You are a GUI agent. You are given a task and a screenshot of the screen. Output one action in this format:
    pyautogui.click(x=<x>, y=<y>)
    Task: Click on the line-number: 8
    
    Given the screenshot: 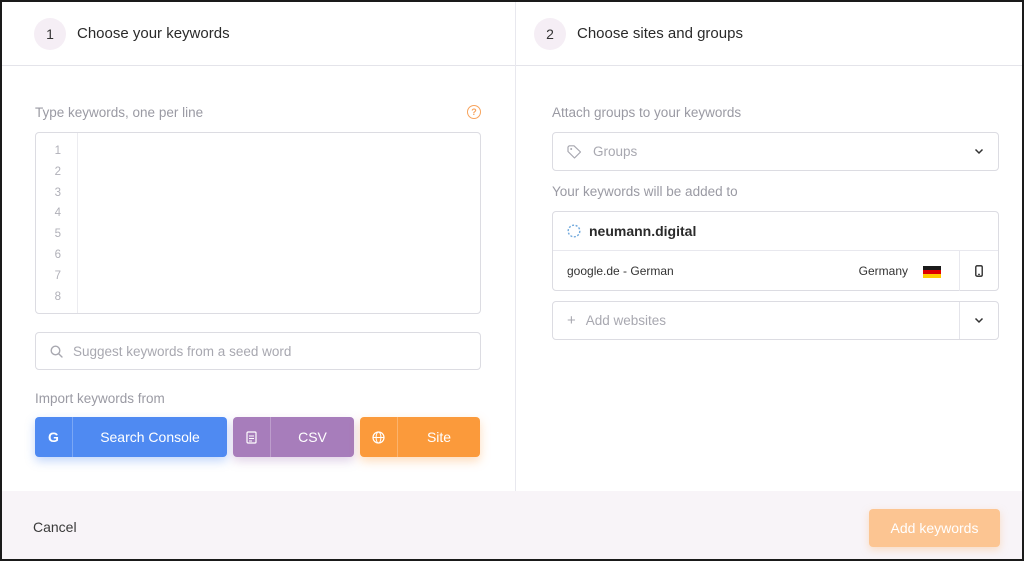 What is the action you would take?
    pyautogui.click(x=57, y=296)
    